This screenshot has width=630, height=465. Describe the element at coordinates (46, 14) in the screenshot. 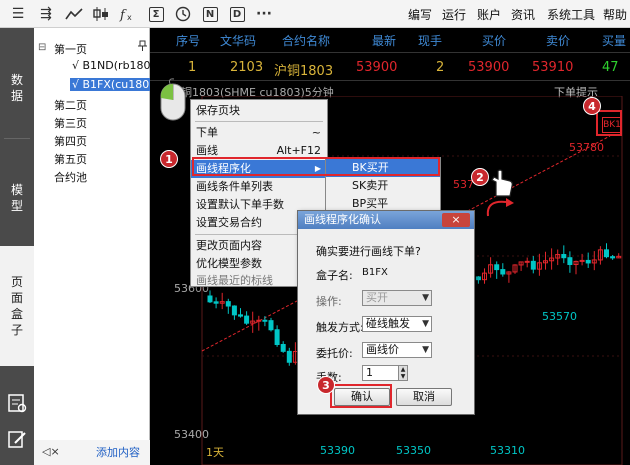

I see `list-indent-icon: ⇶` at that location.